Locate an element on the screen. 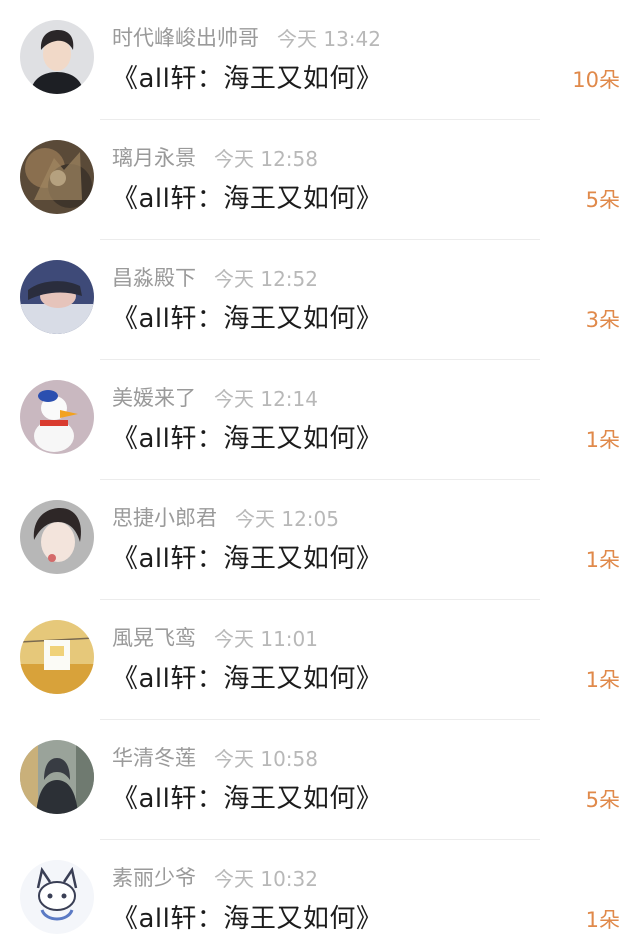 This screenshot has height=941, width=640. list-item: 美媛来了 今天 12:14 《all轩：海王又如何》 1朵 is located at coordinates (320, 420).